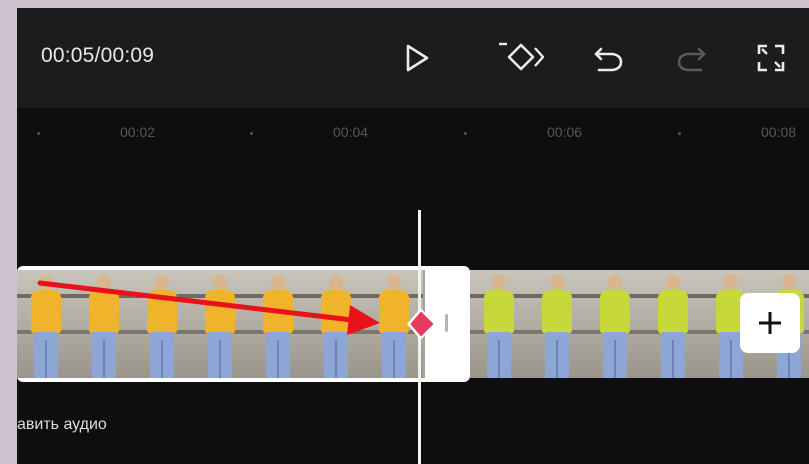  Describe the element at coordinates (413, 133) in the screenshot. I see `time-ruler: 00:02 00:04 00:06 00:08` at that location.